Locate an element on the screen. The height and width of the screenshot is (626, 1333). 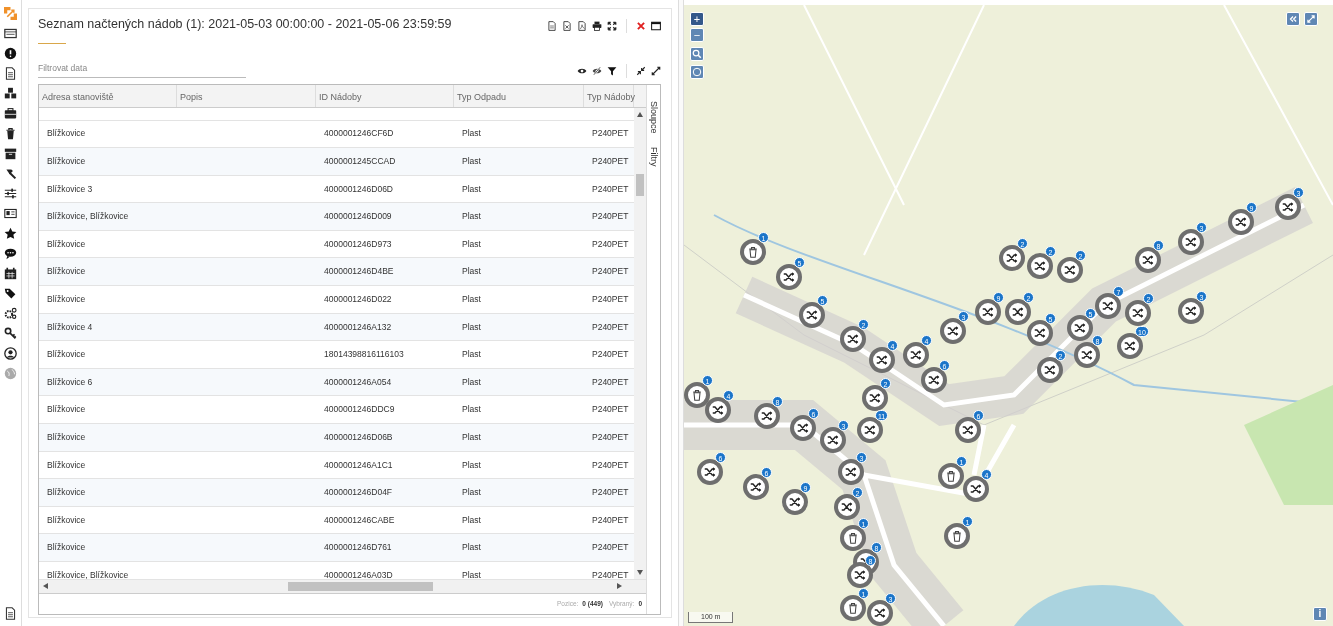
expand-arrows-icon is located at coordinates (612, 26).